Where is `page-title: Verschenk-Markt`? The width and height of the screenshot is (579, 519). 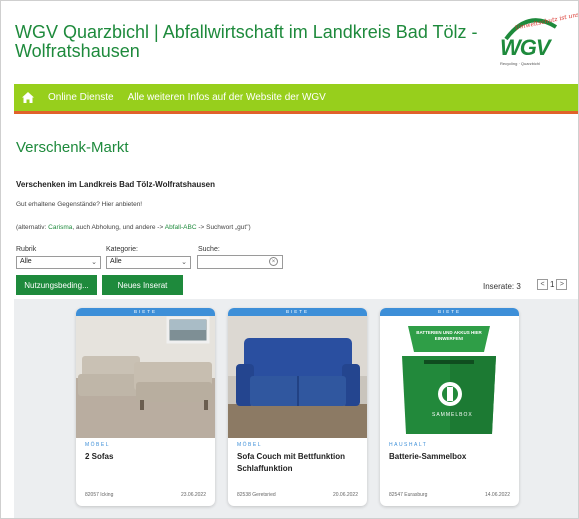 page-title: Verschenk-Markt is located at coordinates (72, 147).